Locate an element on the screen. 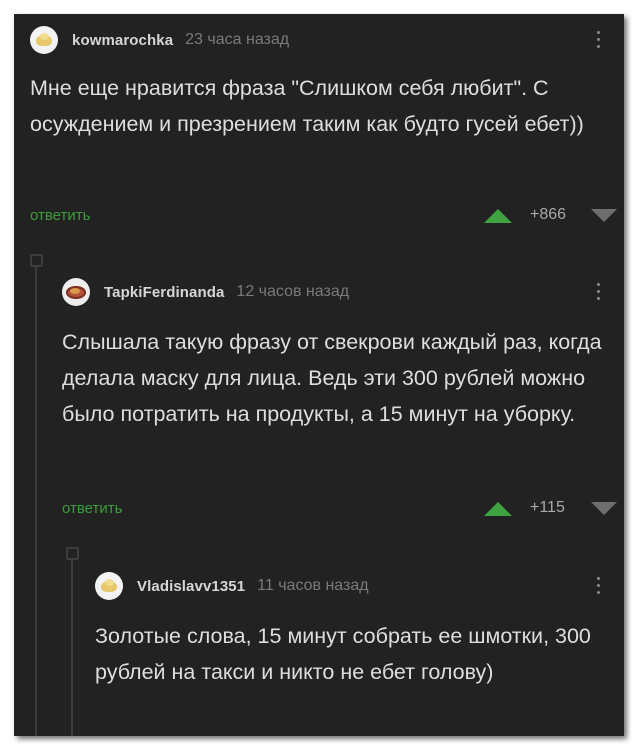 The height and width of the screenshot is (751, 640). comment-header: Vladislavv1351 11 часов назад is located at coordinates (232, 586).